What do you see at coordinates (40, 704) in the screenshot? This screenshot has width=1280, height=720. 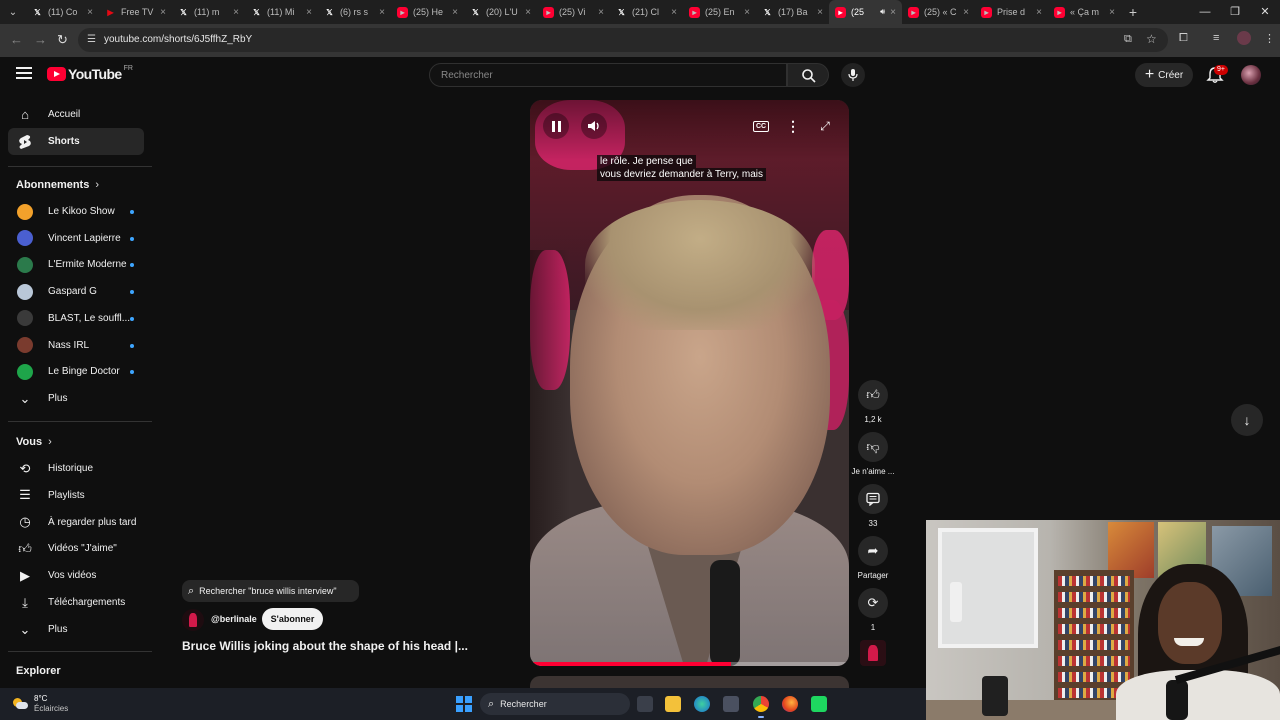 I see `weather-widget: 8°C Éclaircies` at bounding box center [40, 704].